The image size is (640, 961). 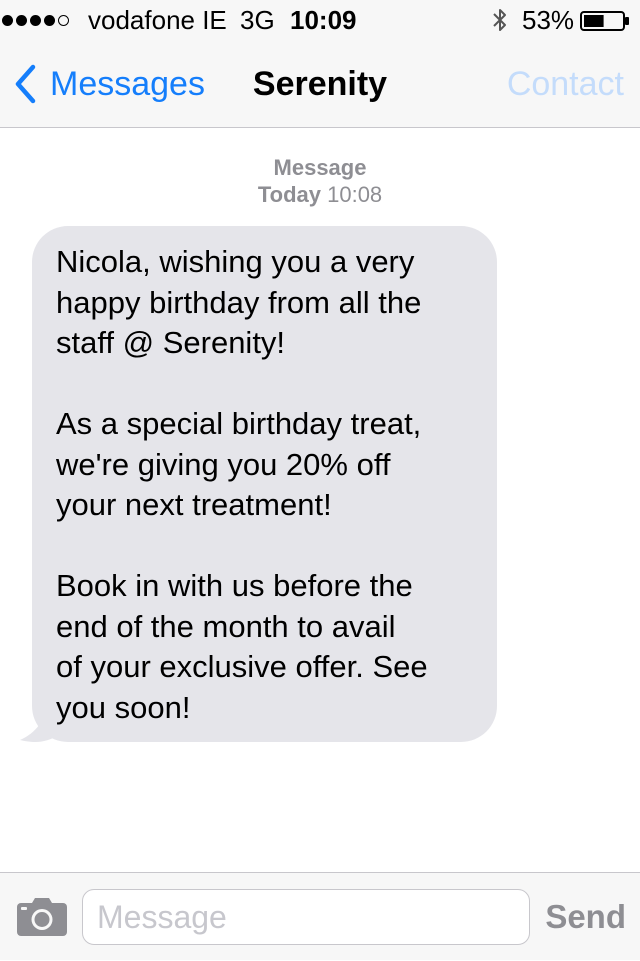 I want to click on status-time: 10:09, so click(x=323, y=20).